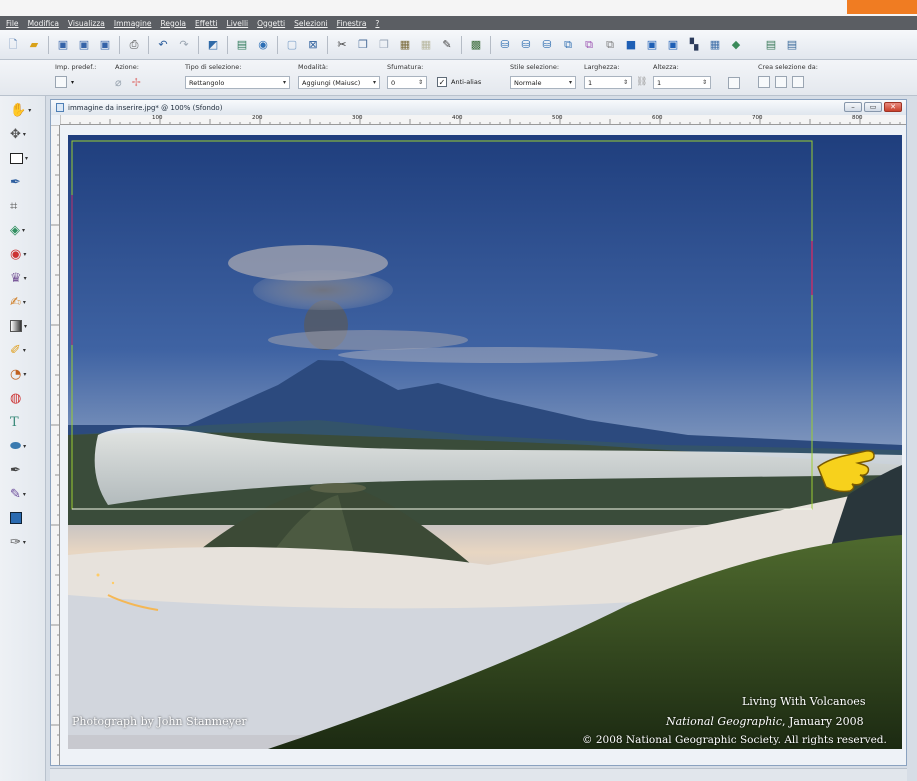 This screenshot has width=917, height=781. What do you see at coordinates (136, 82) in the screenshot?
I see `select-all-icon: ✢` at bounding box center [136, 82].